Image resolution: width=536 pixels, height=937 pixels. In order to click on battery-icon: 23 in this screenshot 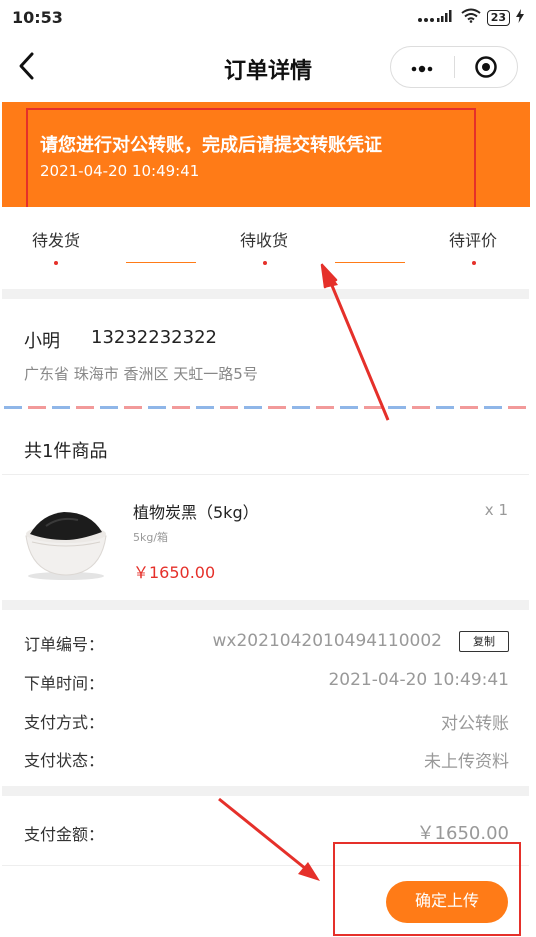, I will do `click(498, 17)`.